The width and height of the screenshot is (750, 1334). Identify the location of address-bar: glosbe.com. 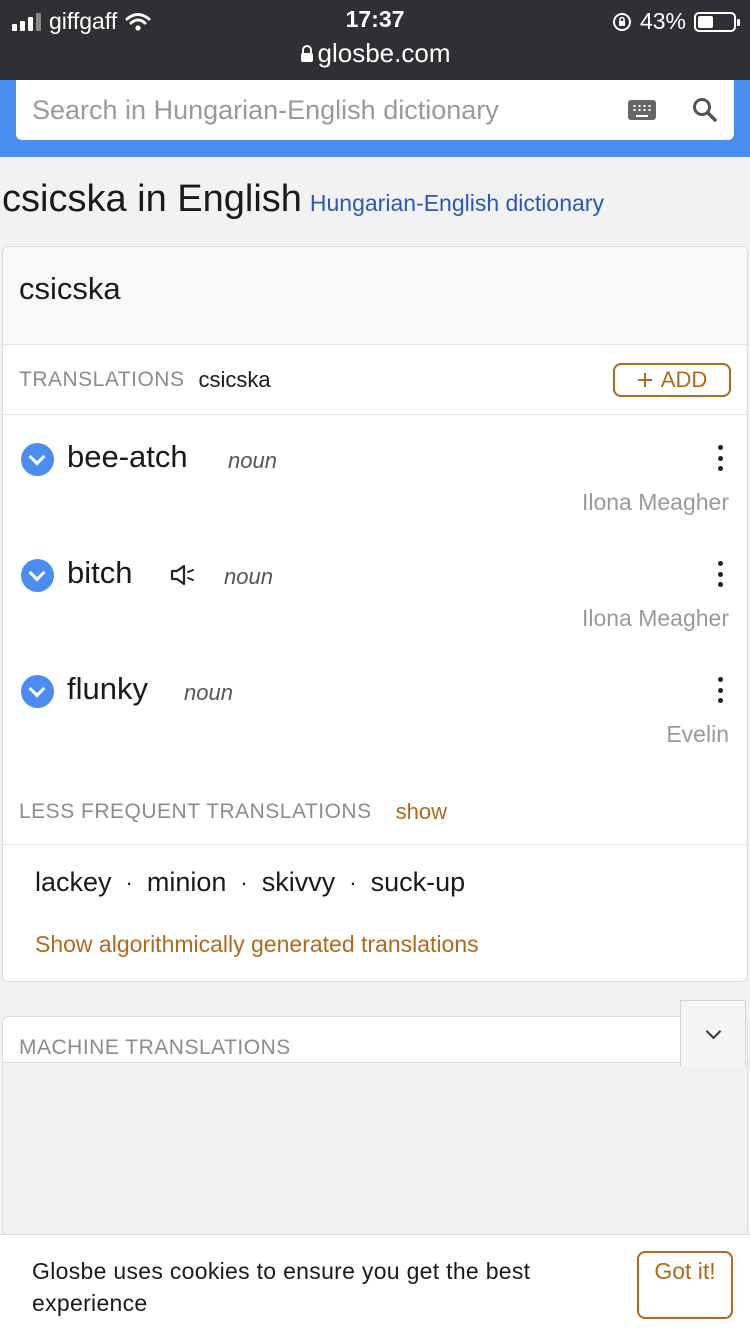
(375, 53).